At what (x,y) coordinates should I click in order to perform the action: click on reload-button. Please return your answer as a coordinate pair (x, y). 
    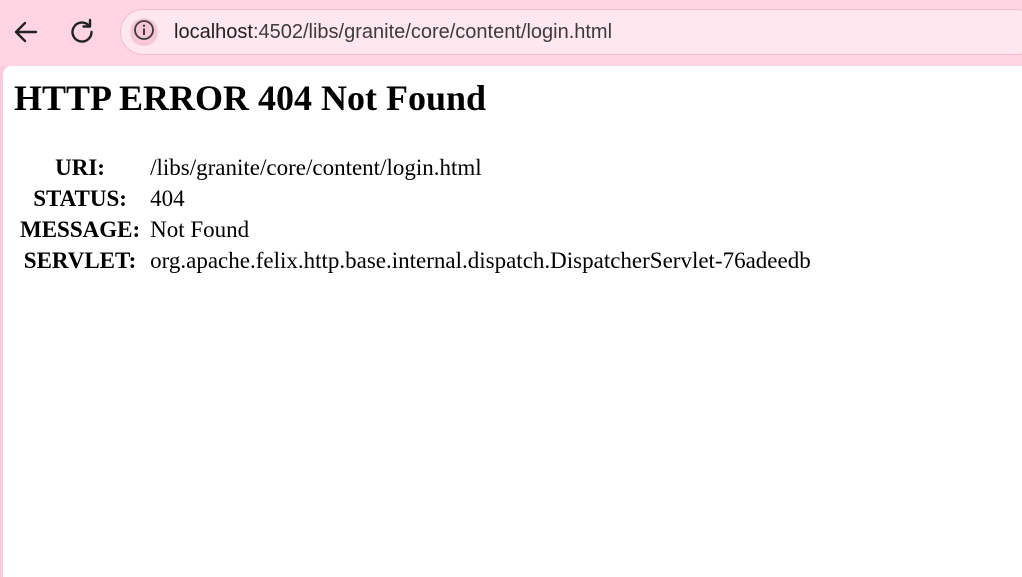
    Looking at the image, I should click on (82, 32).